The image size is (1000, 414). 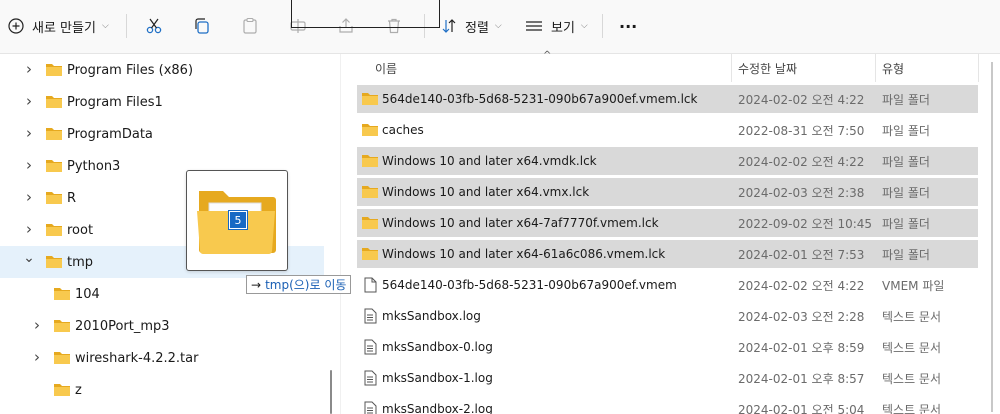 I want to click on sort-button-label: 정렬, so click(x=477, y=28).